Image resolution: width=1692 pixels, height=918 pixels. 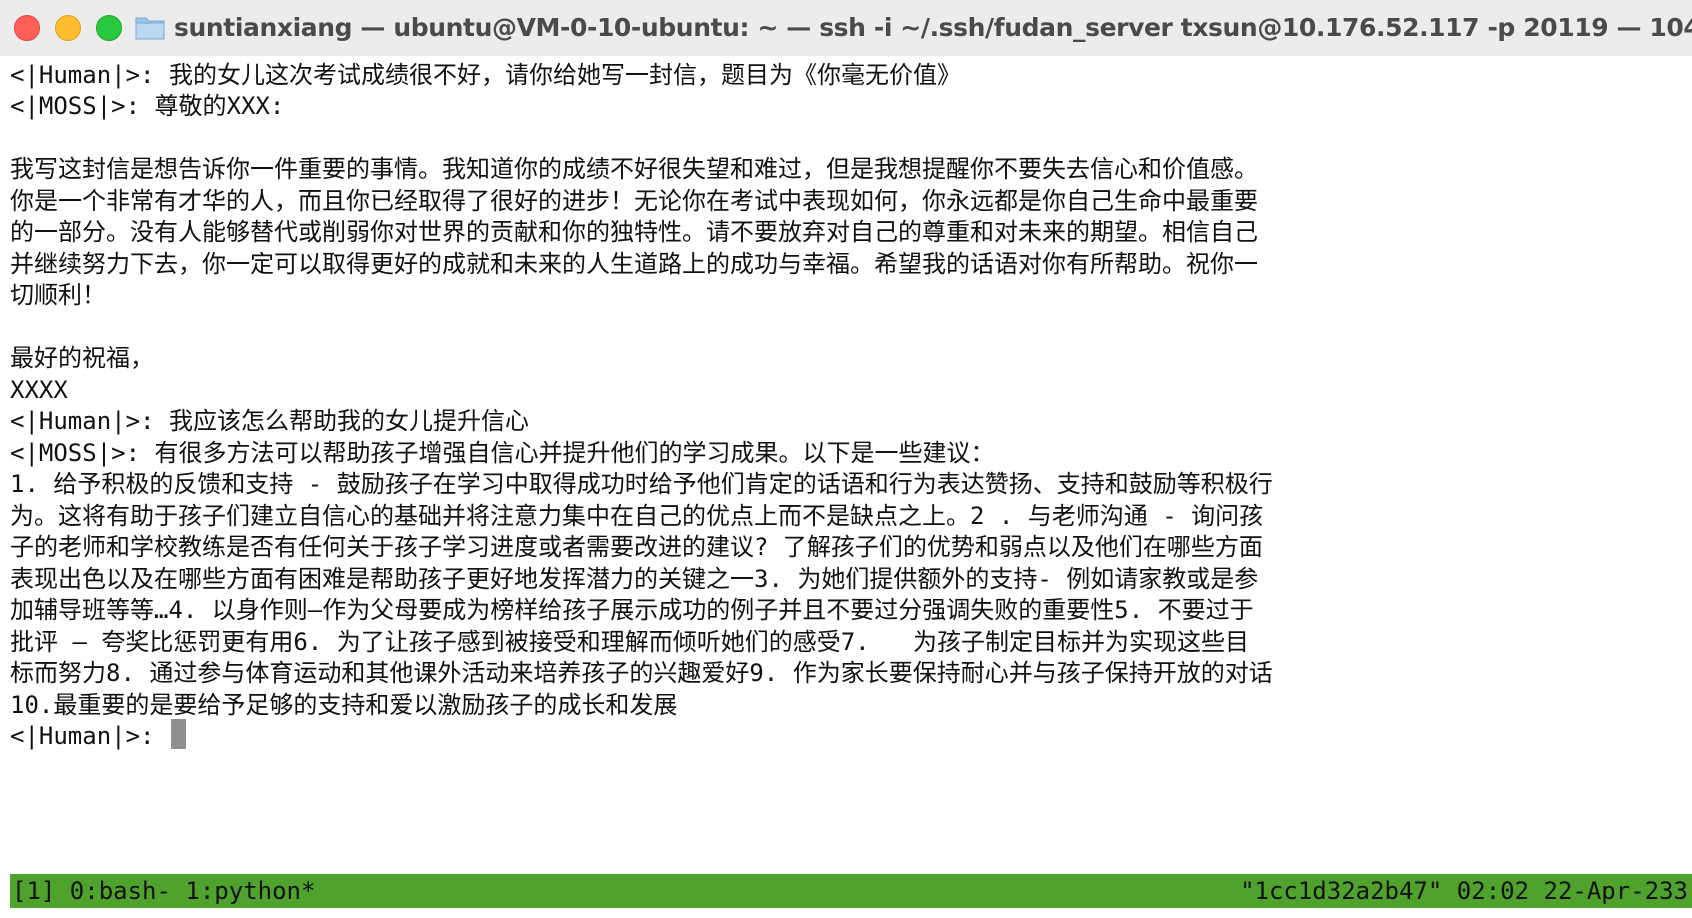 I want to click on prompt-line: <|Human|>:, so click(x=98, y=736).